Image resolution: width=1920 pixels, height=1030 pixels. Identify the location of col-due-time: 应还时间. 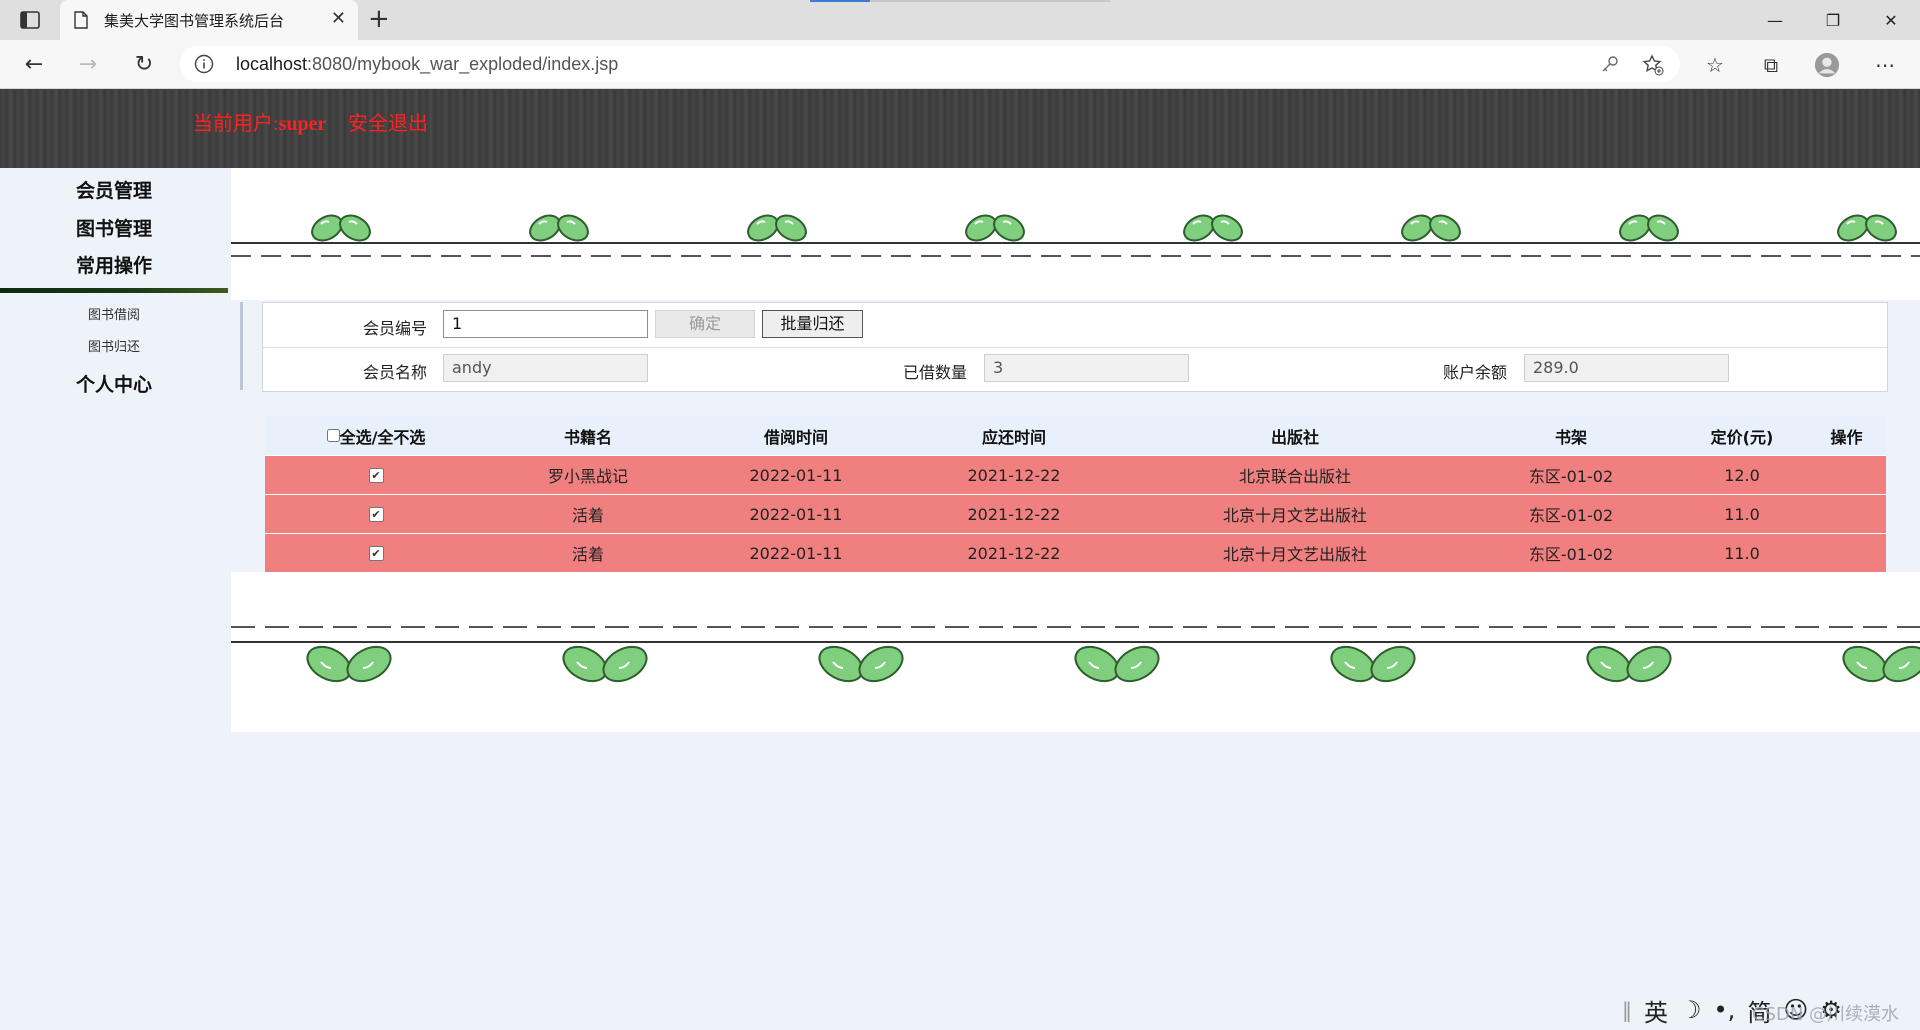
(1013, 437).